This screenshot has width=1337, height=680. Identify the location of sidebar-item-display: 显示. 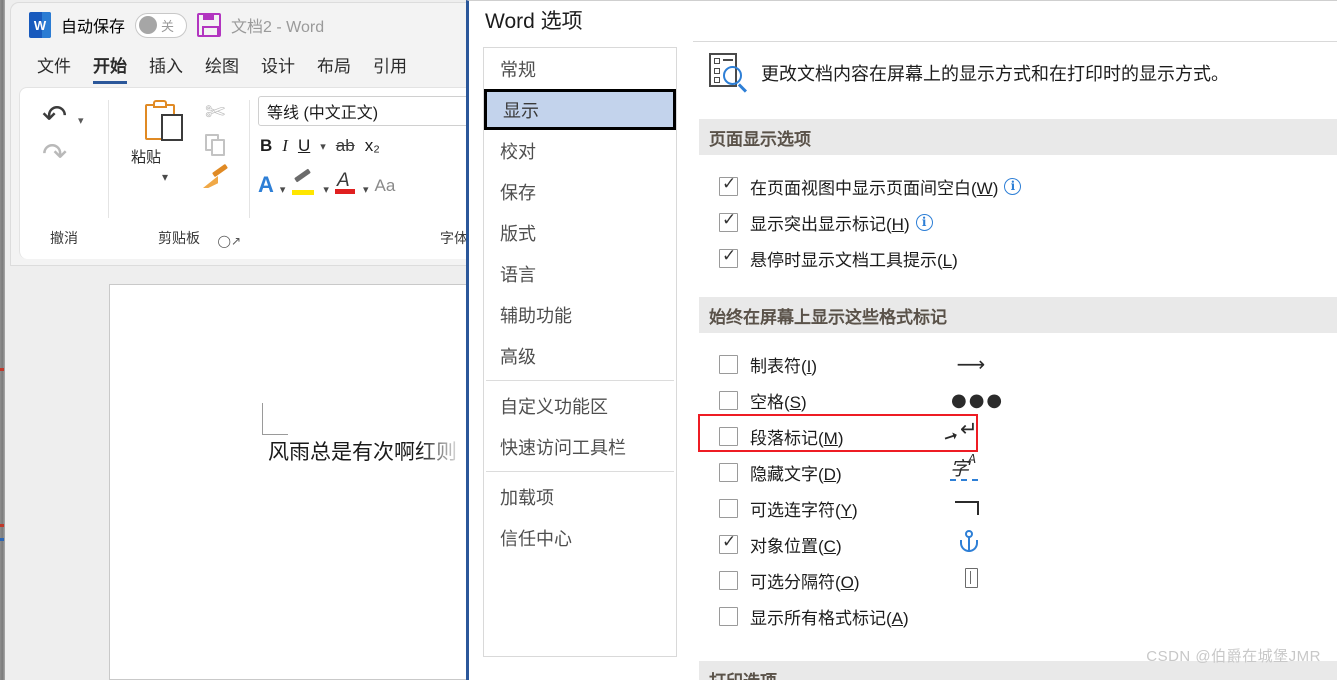
(580, 109).